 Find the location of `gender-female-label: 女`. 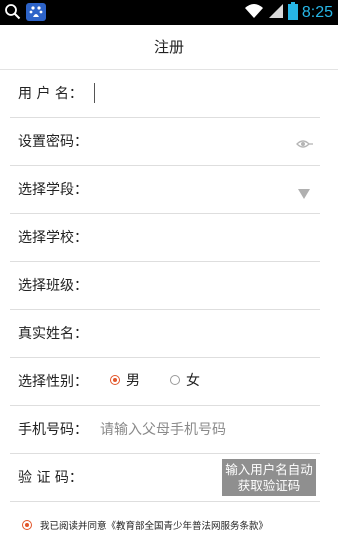

gender-female-label: 女 is located at coordinates (193, 381).